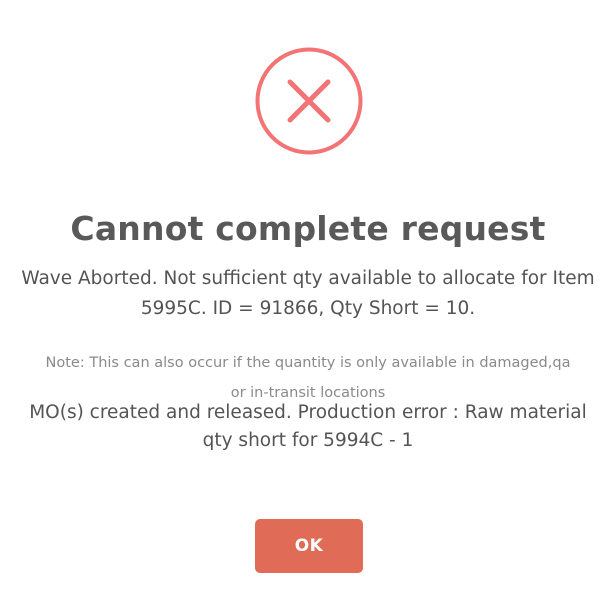 This screenshot has width=616, height=597. Describe the element at coordinates (308, 228) in the screenshot. I see `dialog-title: Cannot complete request` at that location.